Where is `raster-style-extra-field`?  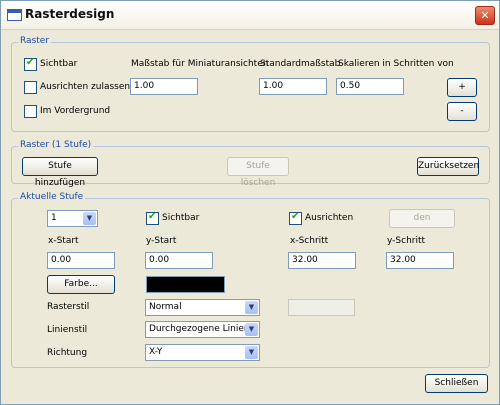
raster-style-extra-field is located at coordinates (321, 307).